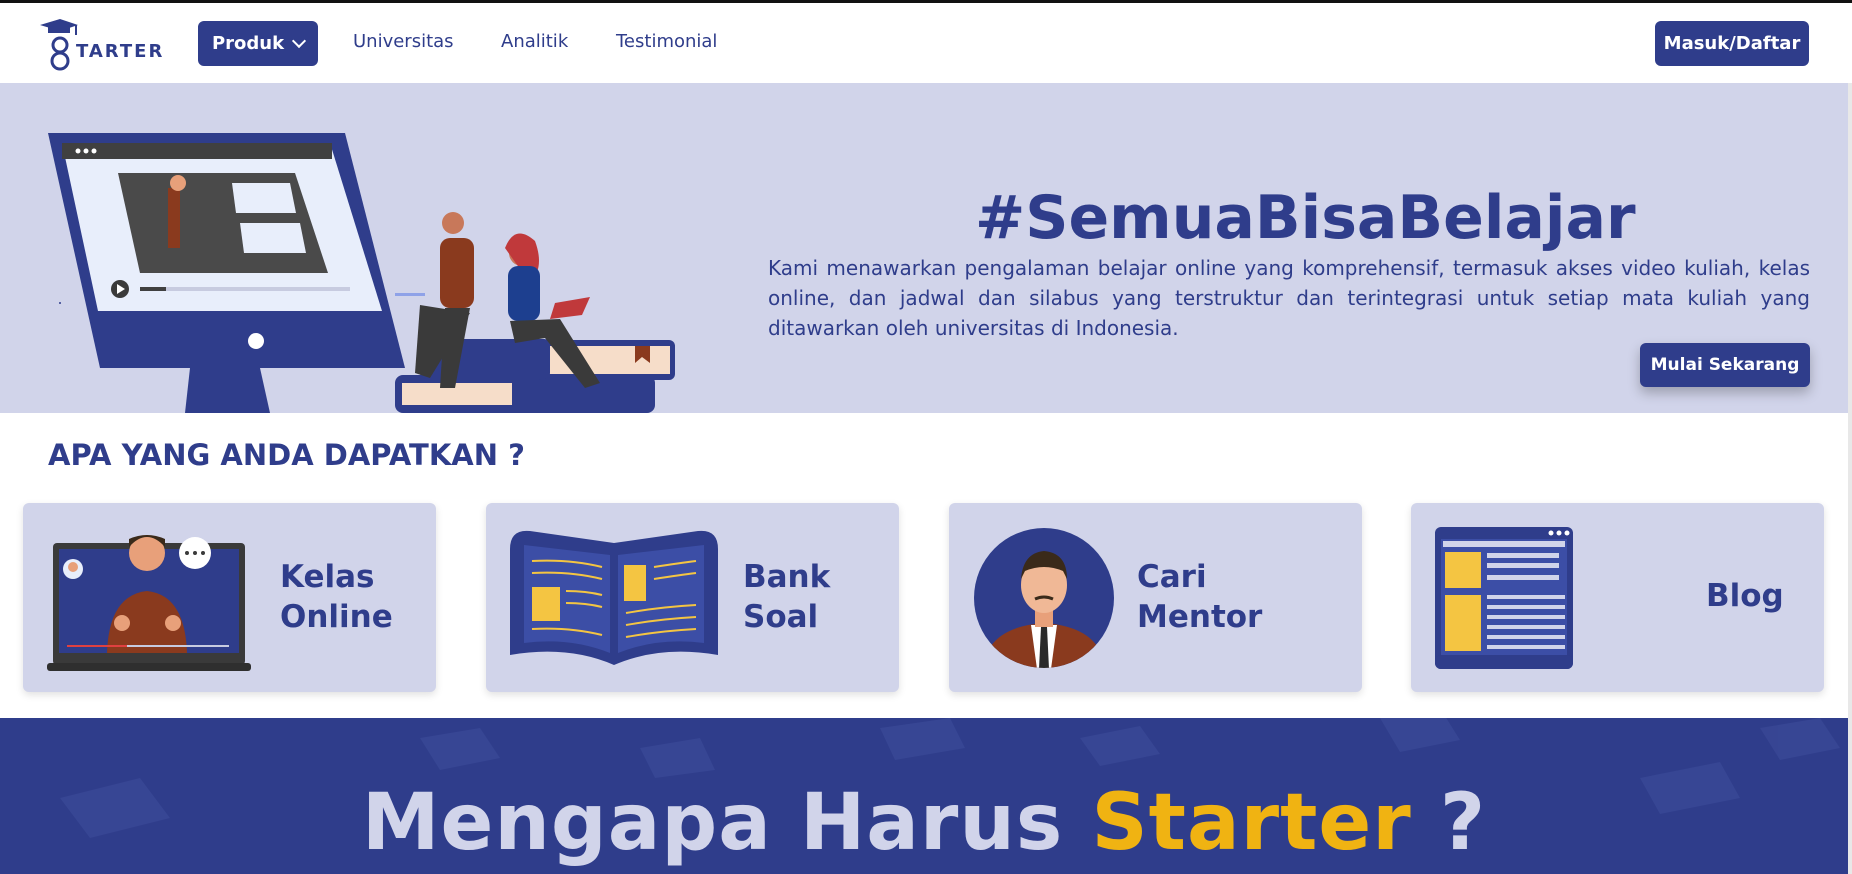 The image size is (1852, 874). I want to click on card-cari-mentor: Cari Mentor, so click(1155, 597).